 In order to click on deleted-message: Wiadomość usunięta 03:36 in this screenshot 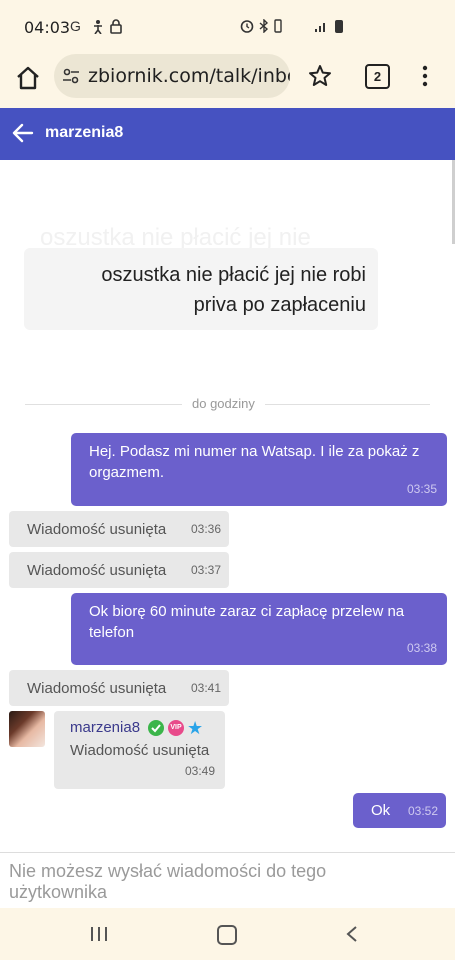, I will do `click(119, 529)`.